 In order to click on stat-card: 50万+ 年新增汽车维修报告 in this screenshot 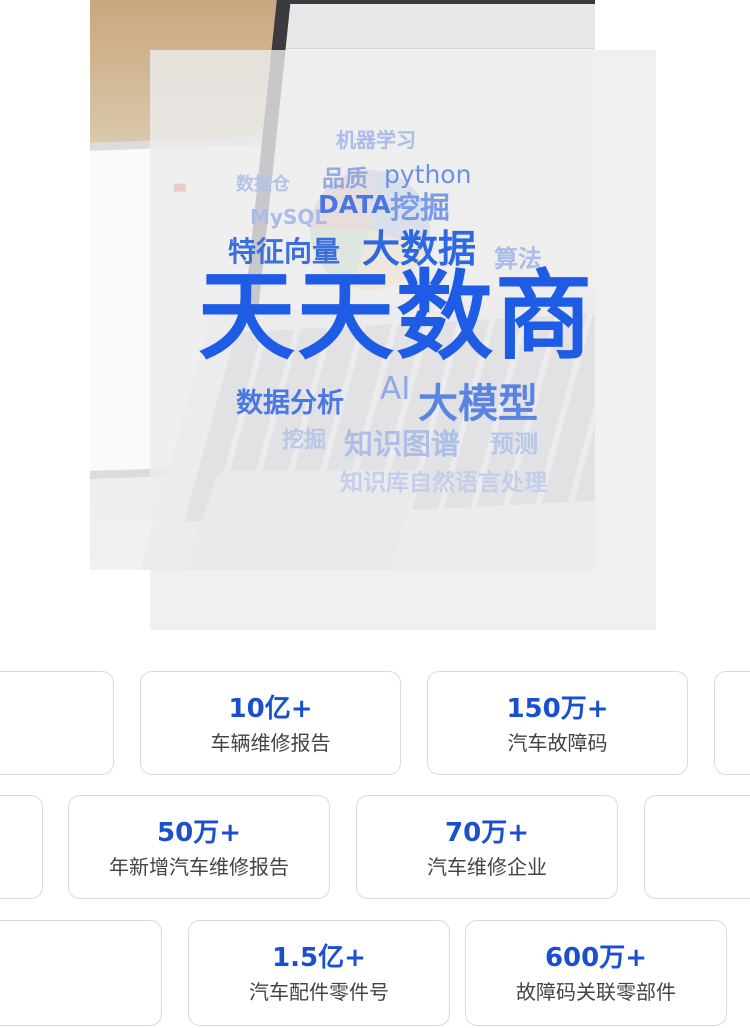, I will do `click(199, 847)`.